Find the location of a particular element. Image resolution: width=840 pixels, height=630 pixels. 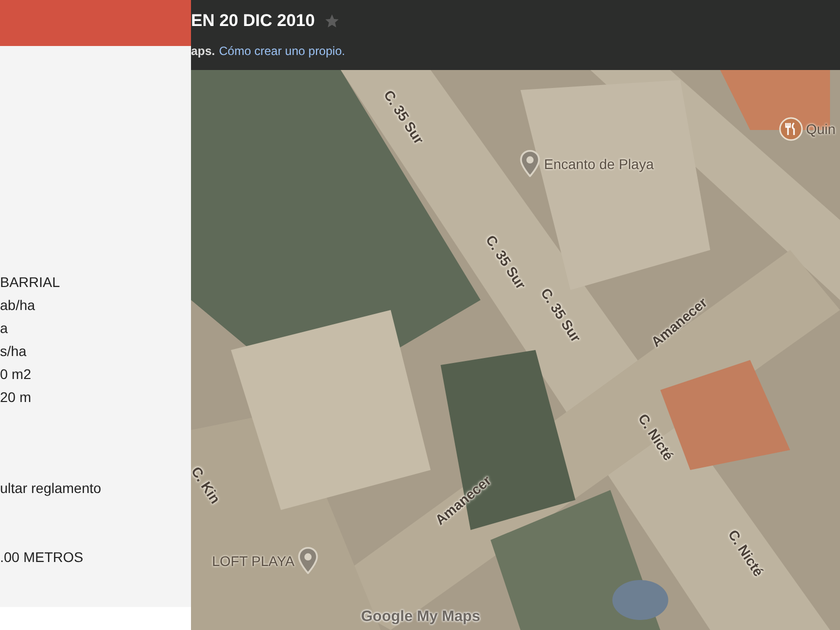

place-label: LOFT PLAYA is located at coordinates (253, 560).